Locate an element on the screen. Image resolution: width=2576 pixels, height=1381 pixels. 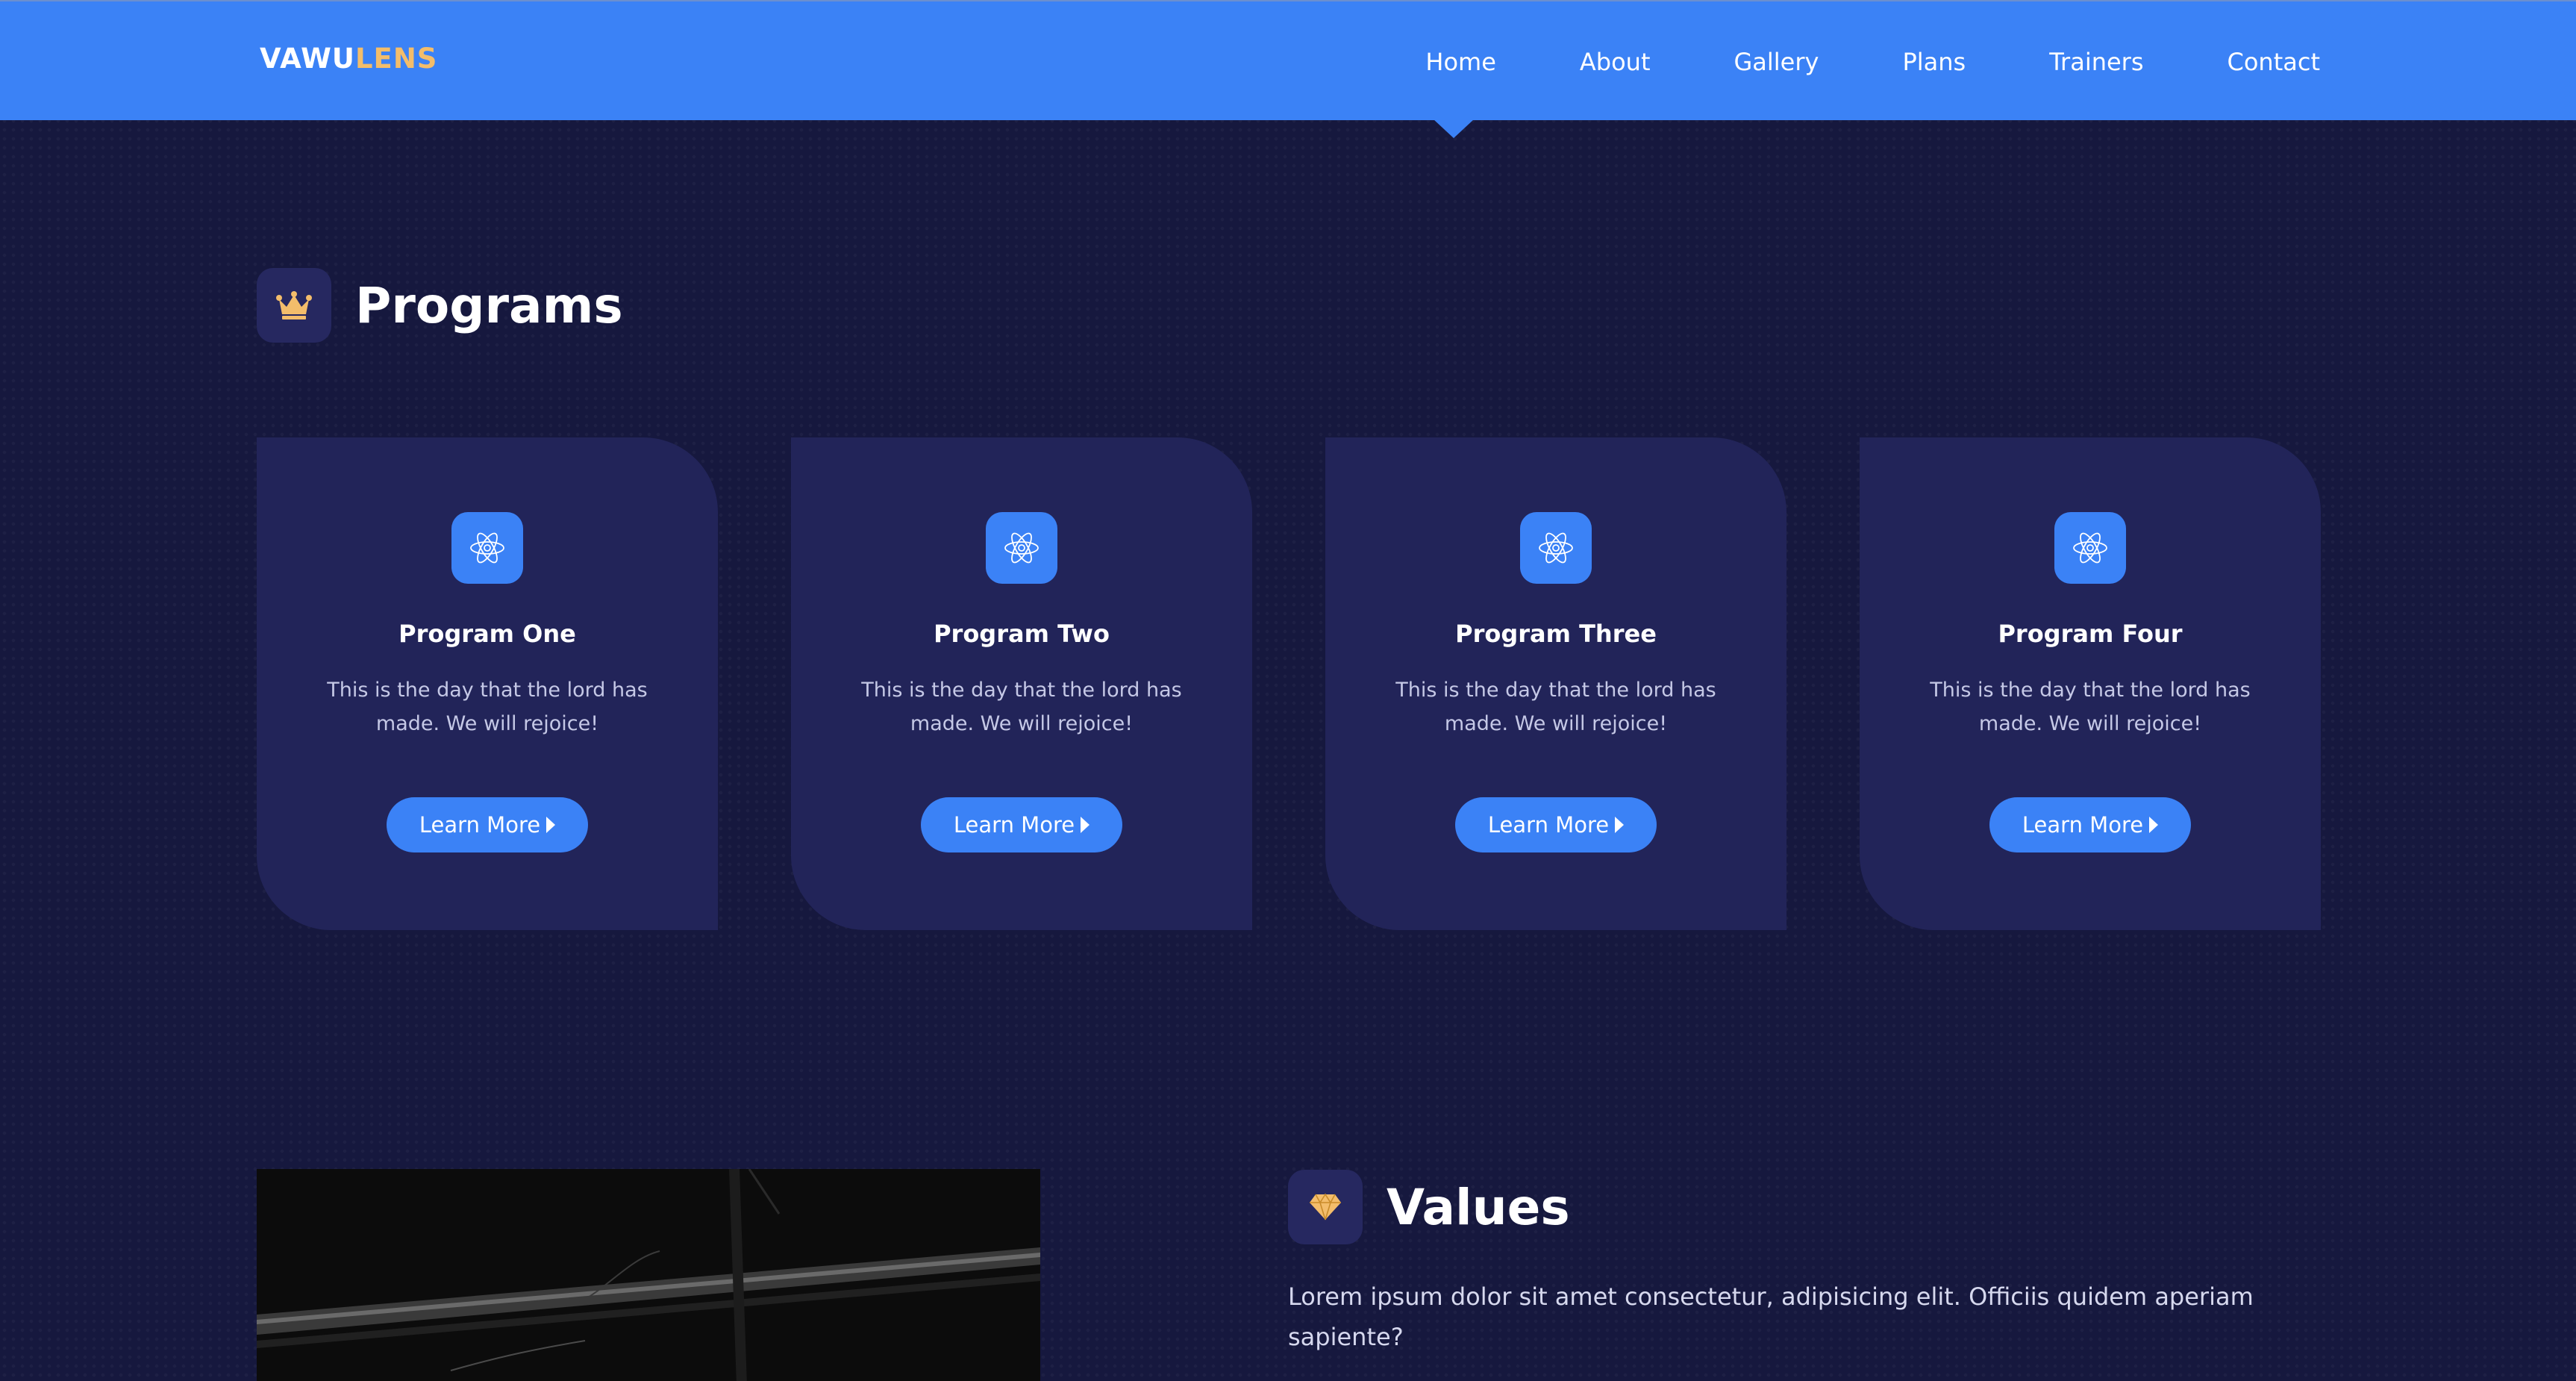
logo-primary: VAWU is located at coordinates (307, 59).